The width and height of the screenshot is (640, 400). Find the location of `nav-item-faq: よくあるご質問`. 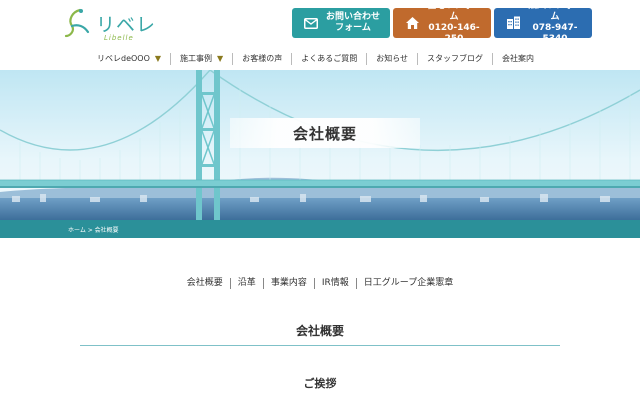

nav-item-faq: よくあるご質問 is located at coordinates (328, 59).